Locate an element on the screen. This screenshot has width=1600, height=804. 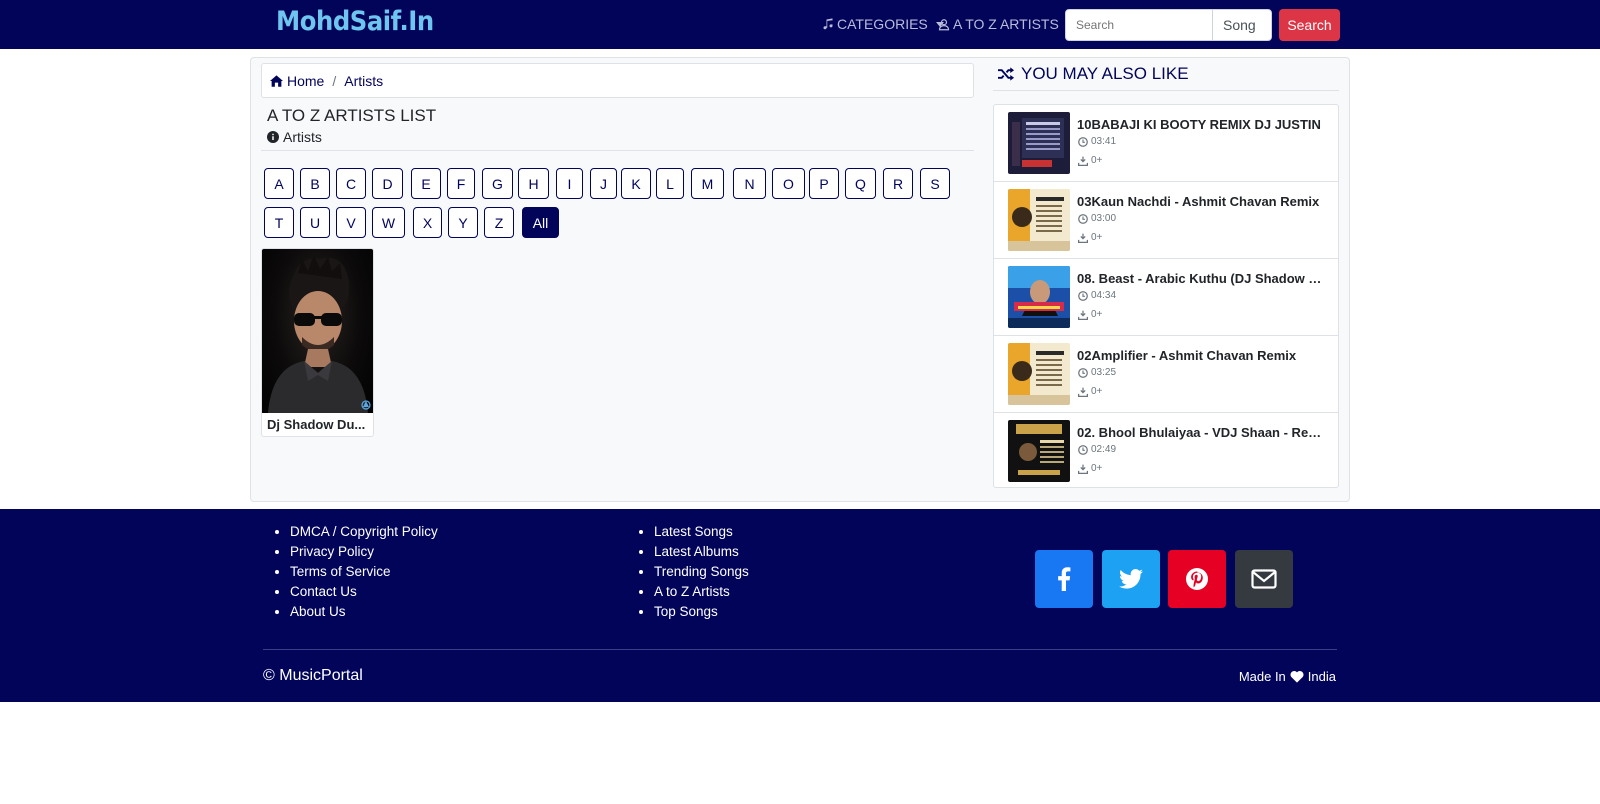
song-duration: 03:41 is located at coordinates (1097, 141).